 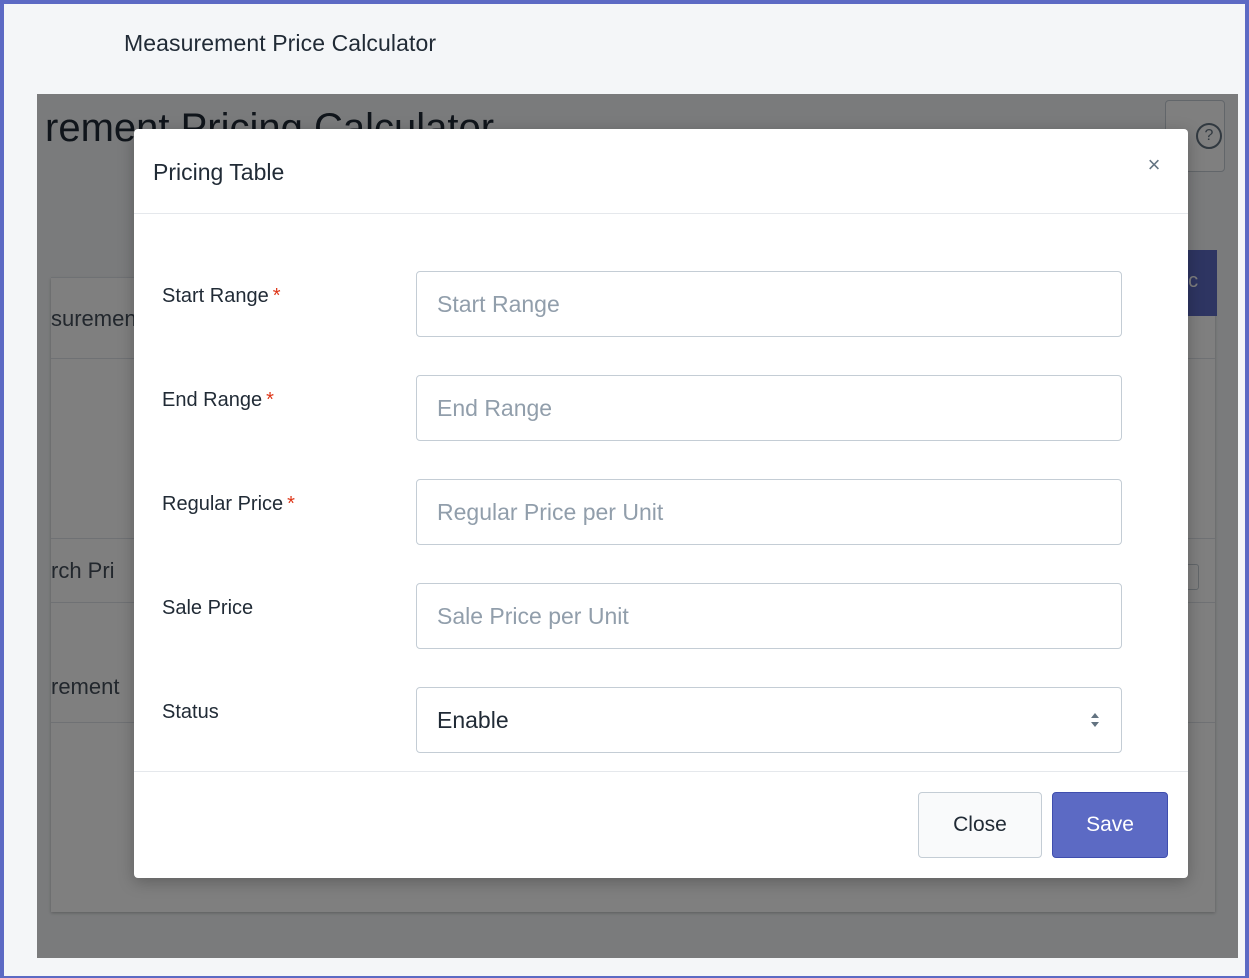 I want to click on modal-title: Pricing Table, so click(x=219, y=172).